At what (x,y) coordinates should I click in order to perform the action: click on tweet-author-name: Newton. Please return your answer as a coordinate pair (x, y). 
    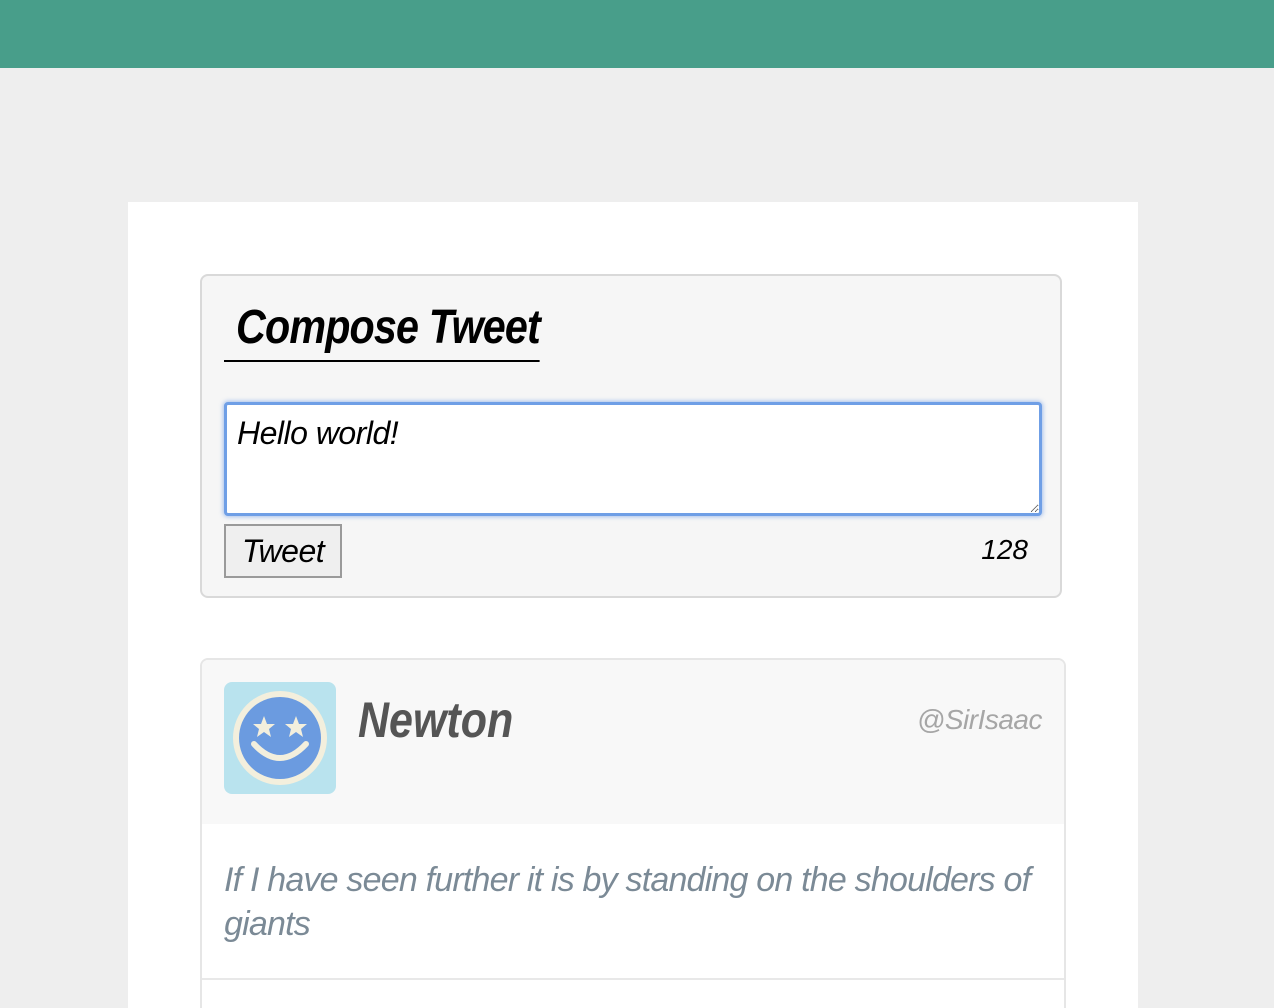
    Looking at the image, I should click on (436, 720).